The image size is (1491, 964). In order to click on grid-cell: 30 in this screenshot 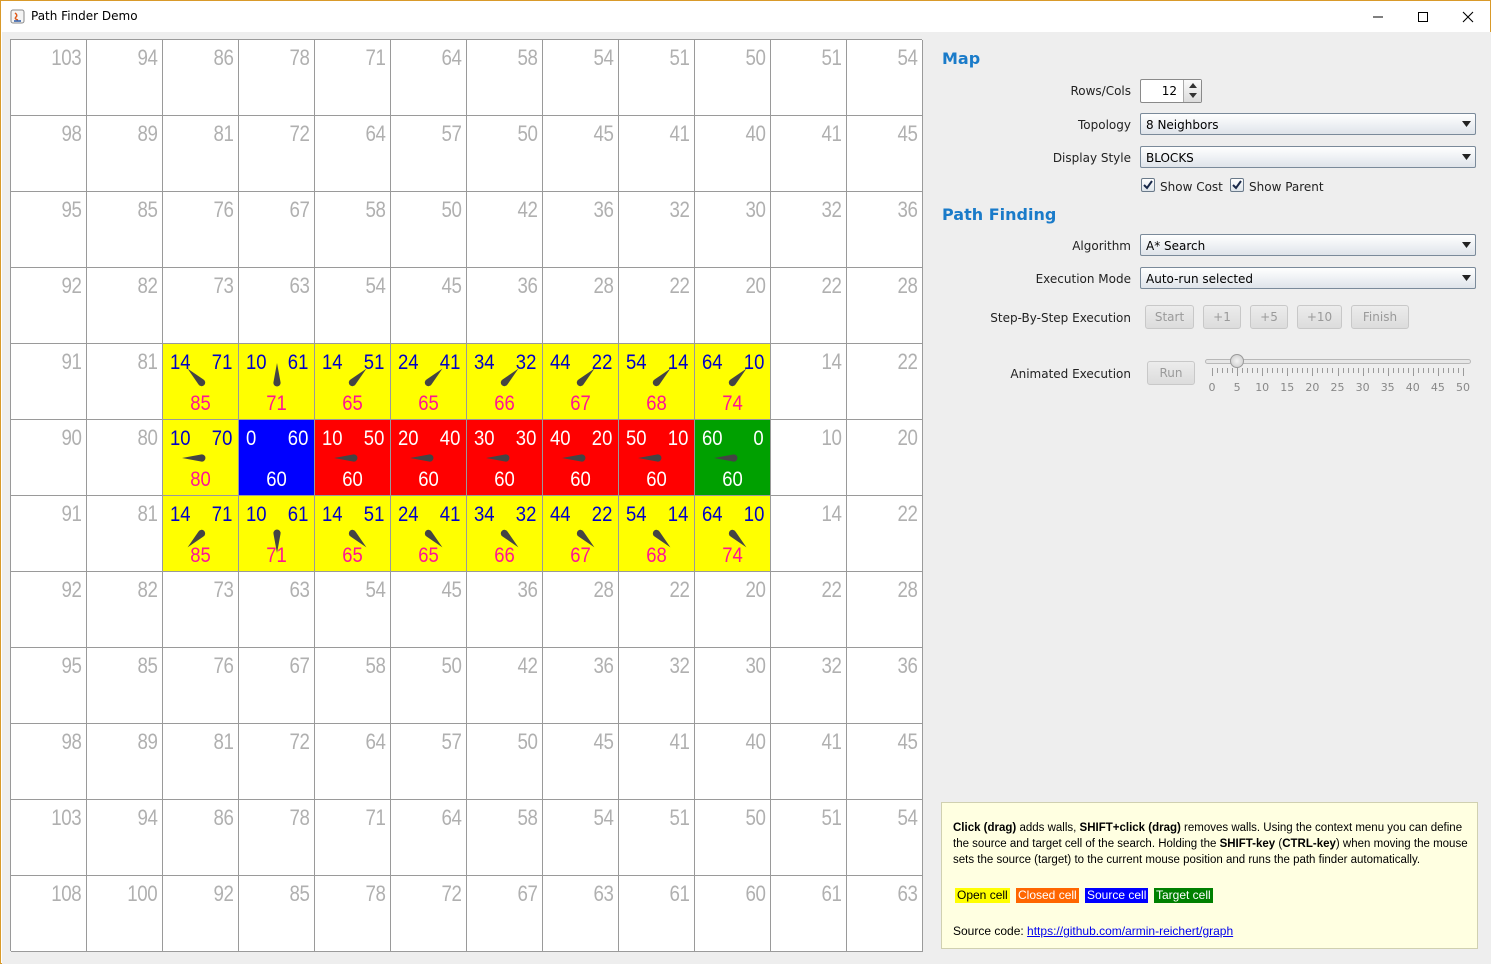, I will do `click(733, 686)`.